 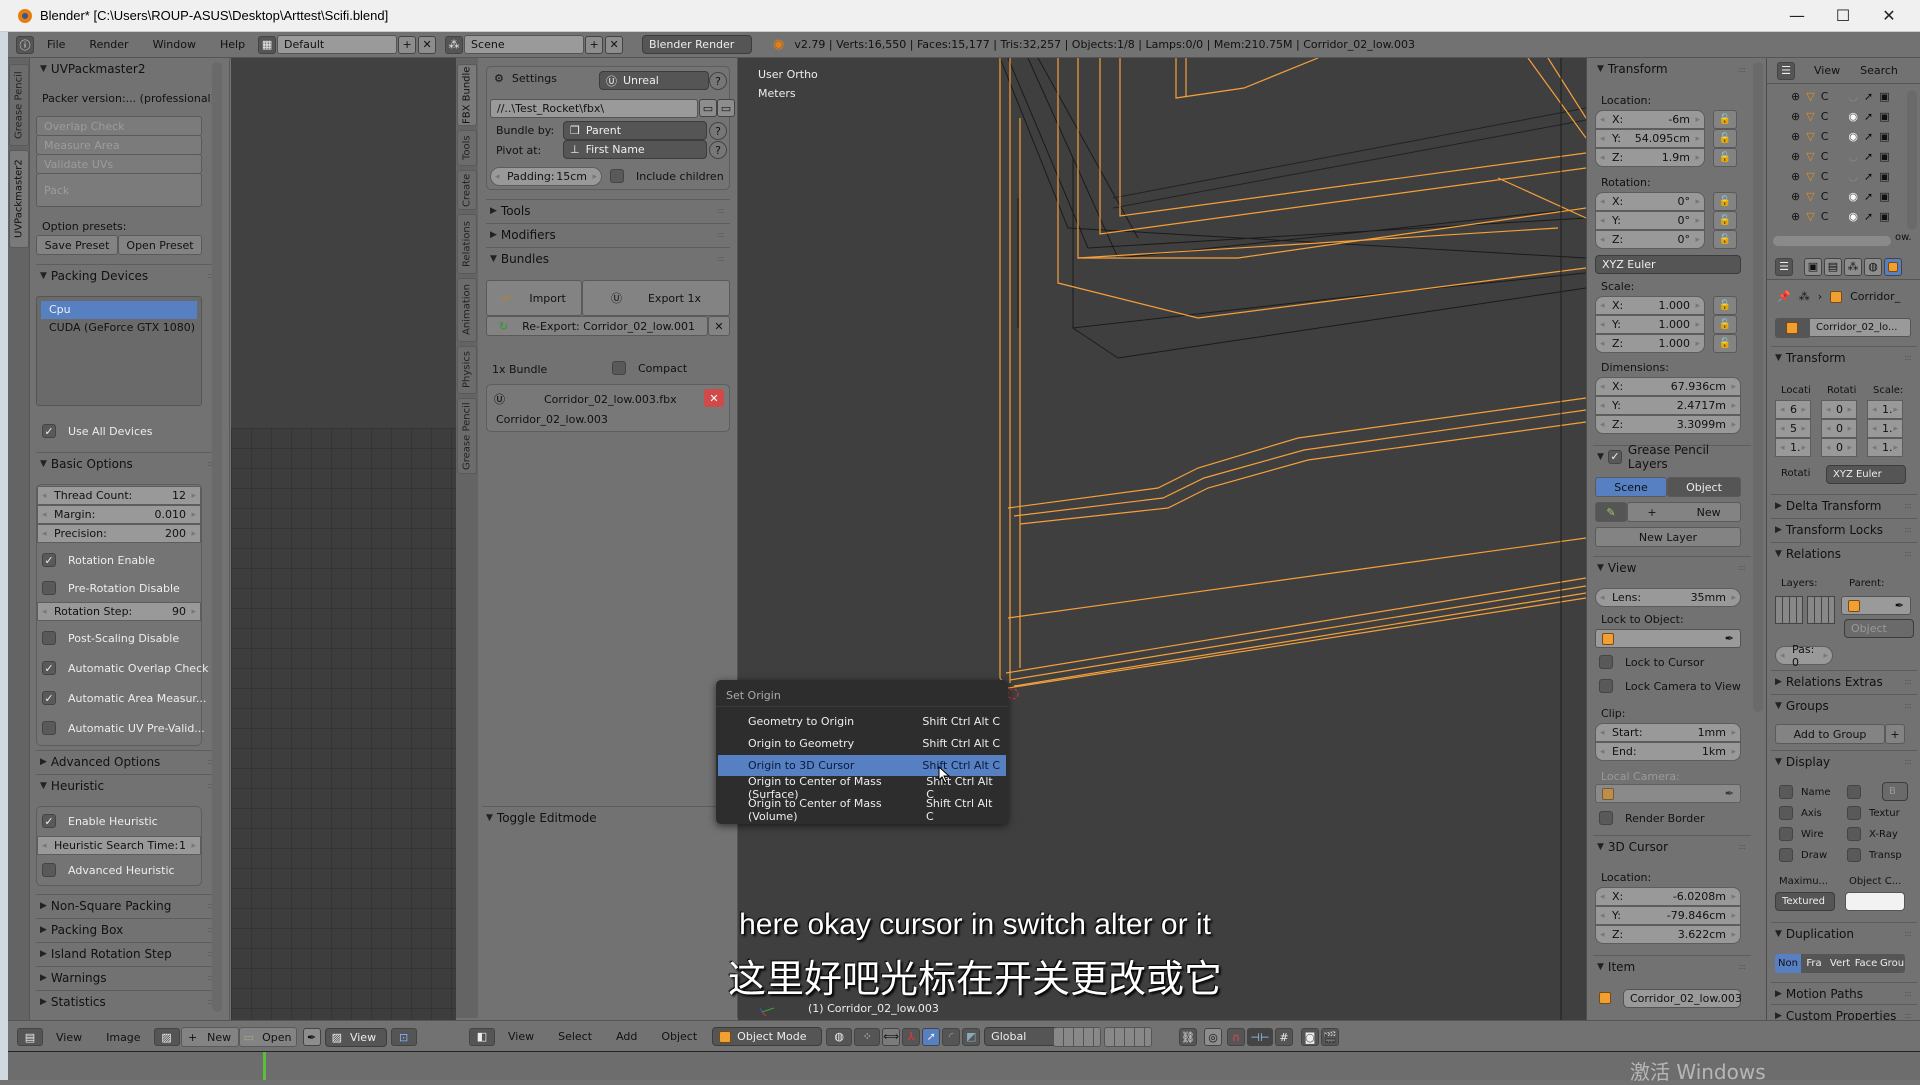 What do you see at coordinates (1617, 456) in the screenshot?
I see `grease-pencil-checkbox: ✓` at bounding box center [1617, 456].